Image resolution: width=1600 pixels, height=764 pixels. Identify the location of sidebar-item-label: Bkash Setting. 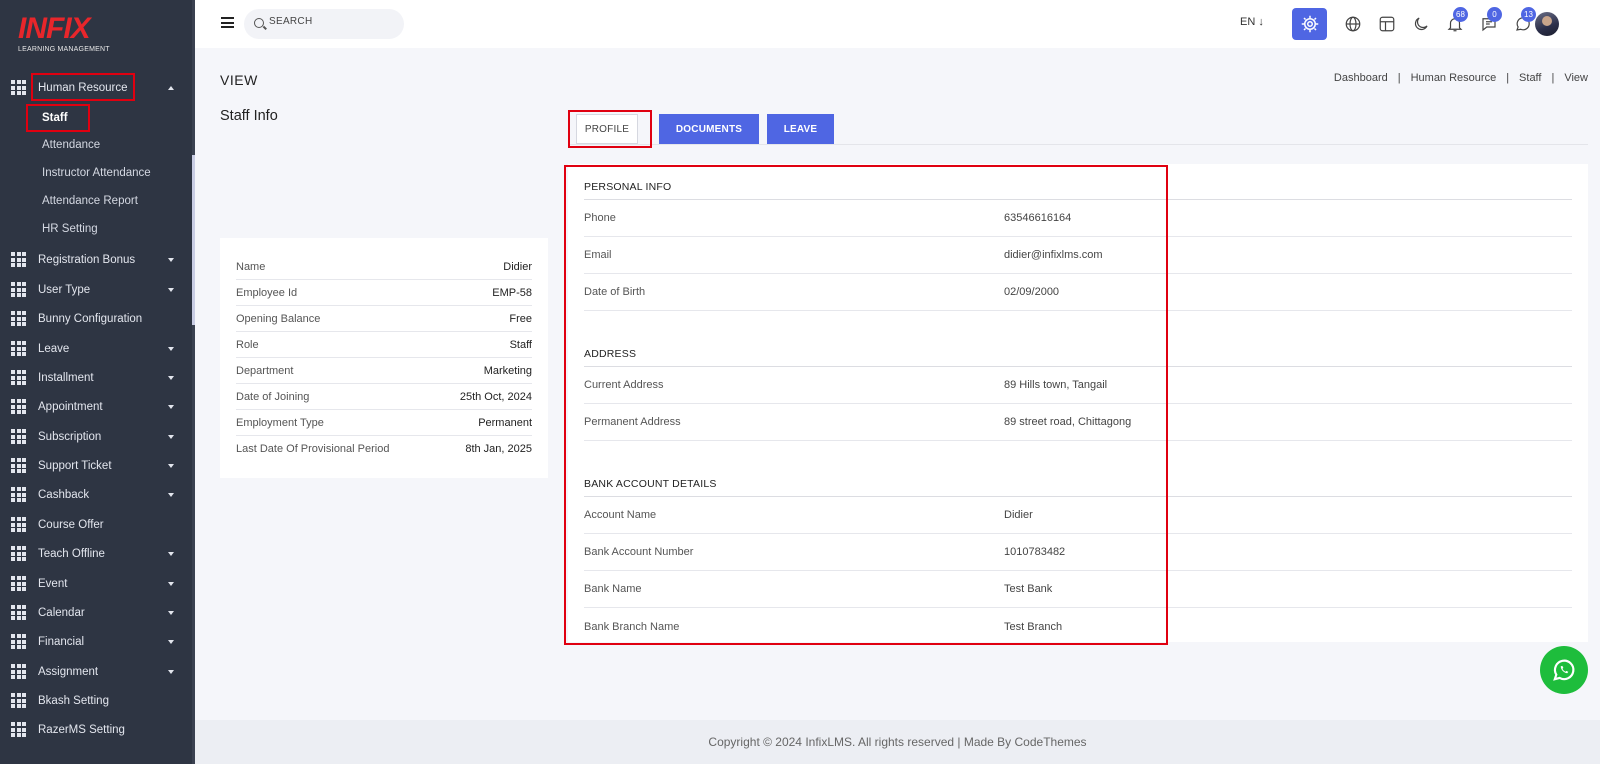
(73, 701).